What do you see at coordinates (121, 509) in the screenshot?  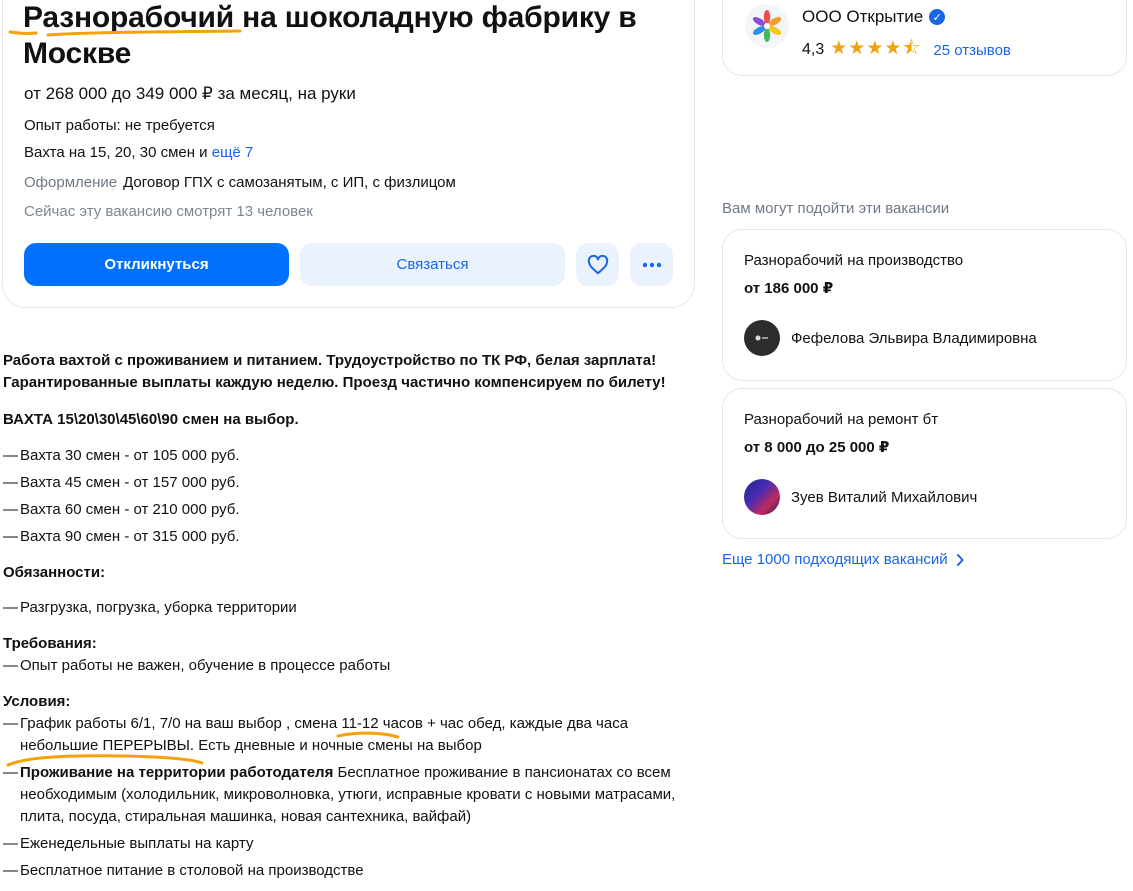 I see `list-item: — Вахта 60 смен - от 210 000 руб.` at bounding box center [121, 509].